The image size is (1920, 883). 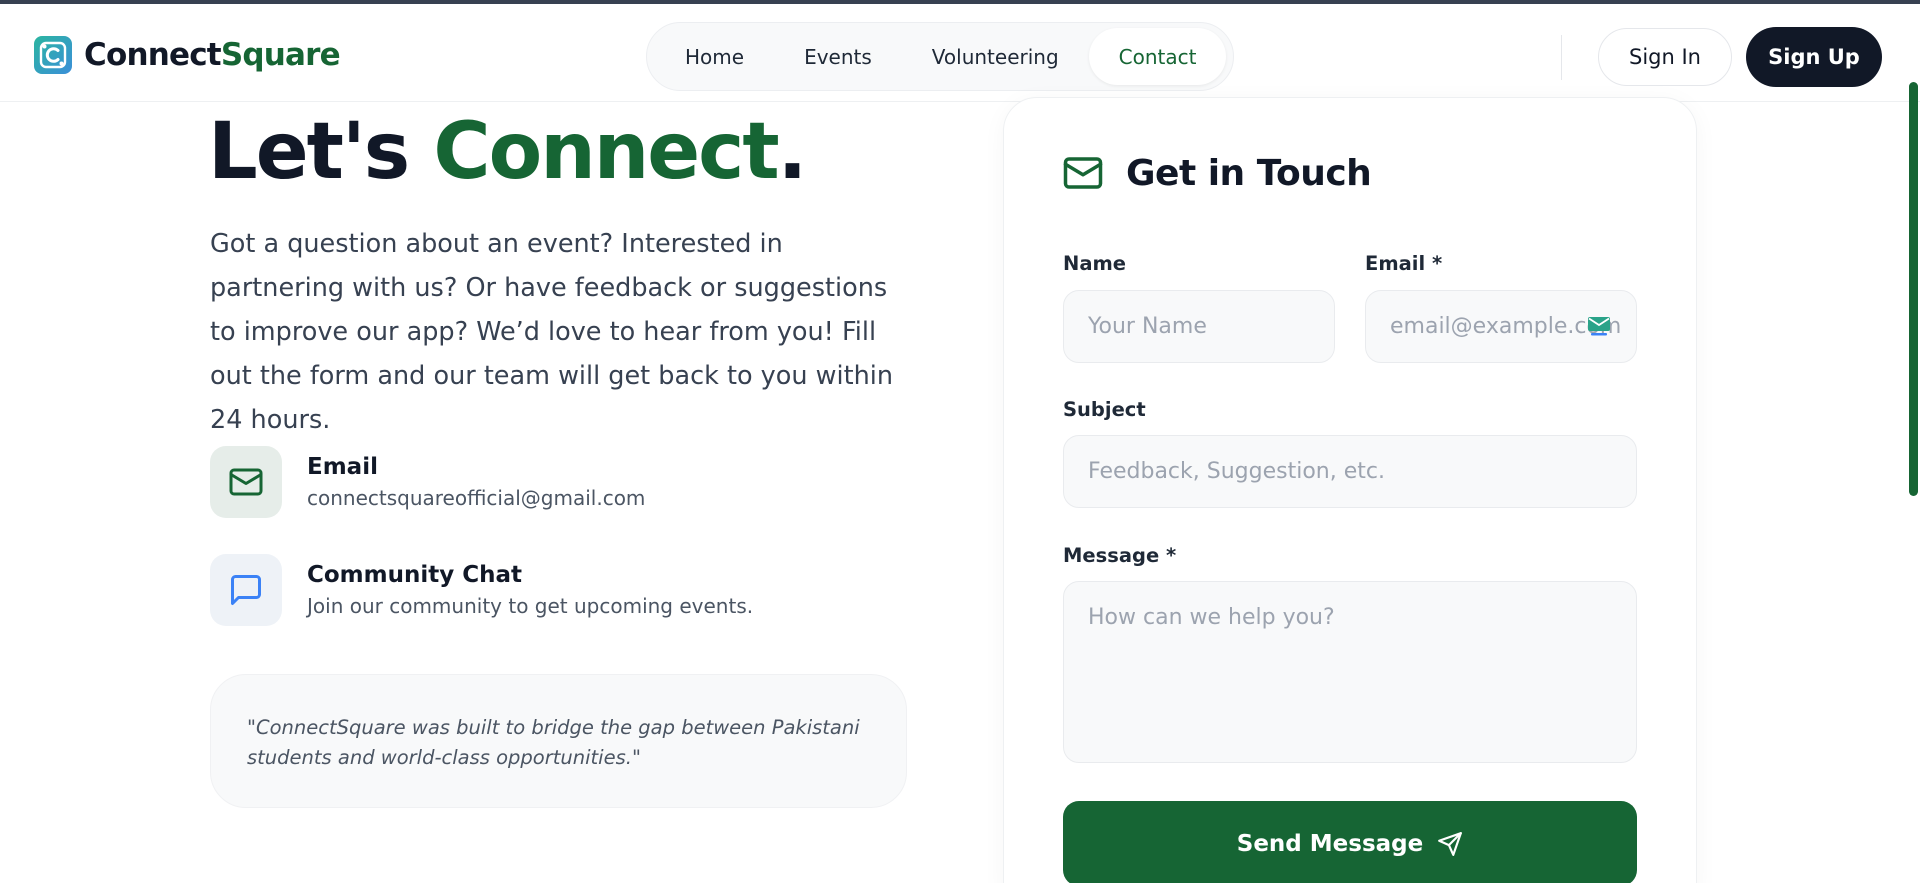 What do you see at coordinates (1199, 326) in the screenshot?
I see `name-input: Your Name` at bounding box center [1199, 326].